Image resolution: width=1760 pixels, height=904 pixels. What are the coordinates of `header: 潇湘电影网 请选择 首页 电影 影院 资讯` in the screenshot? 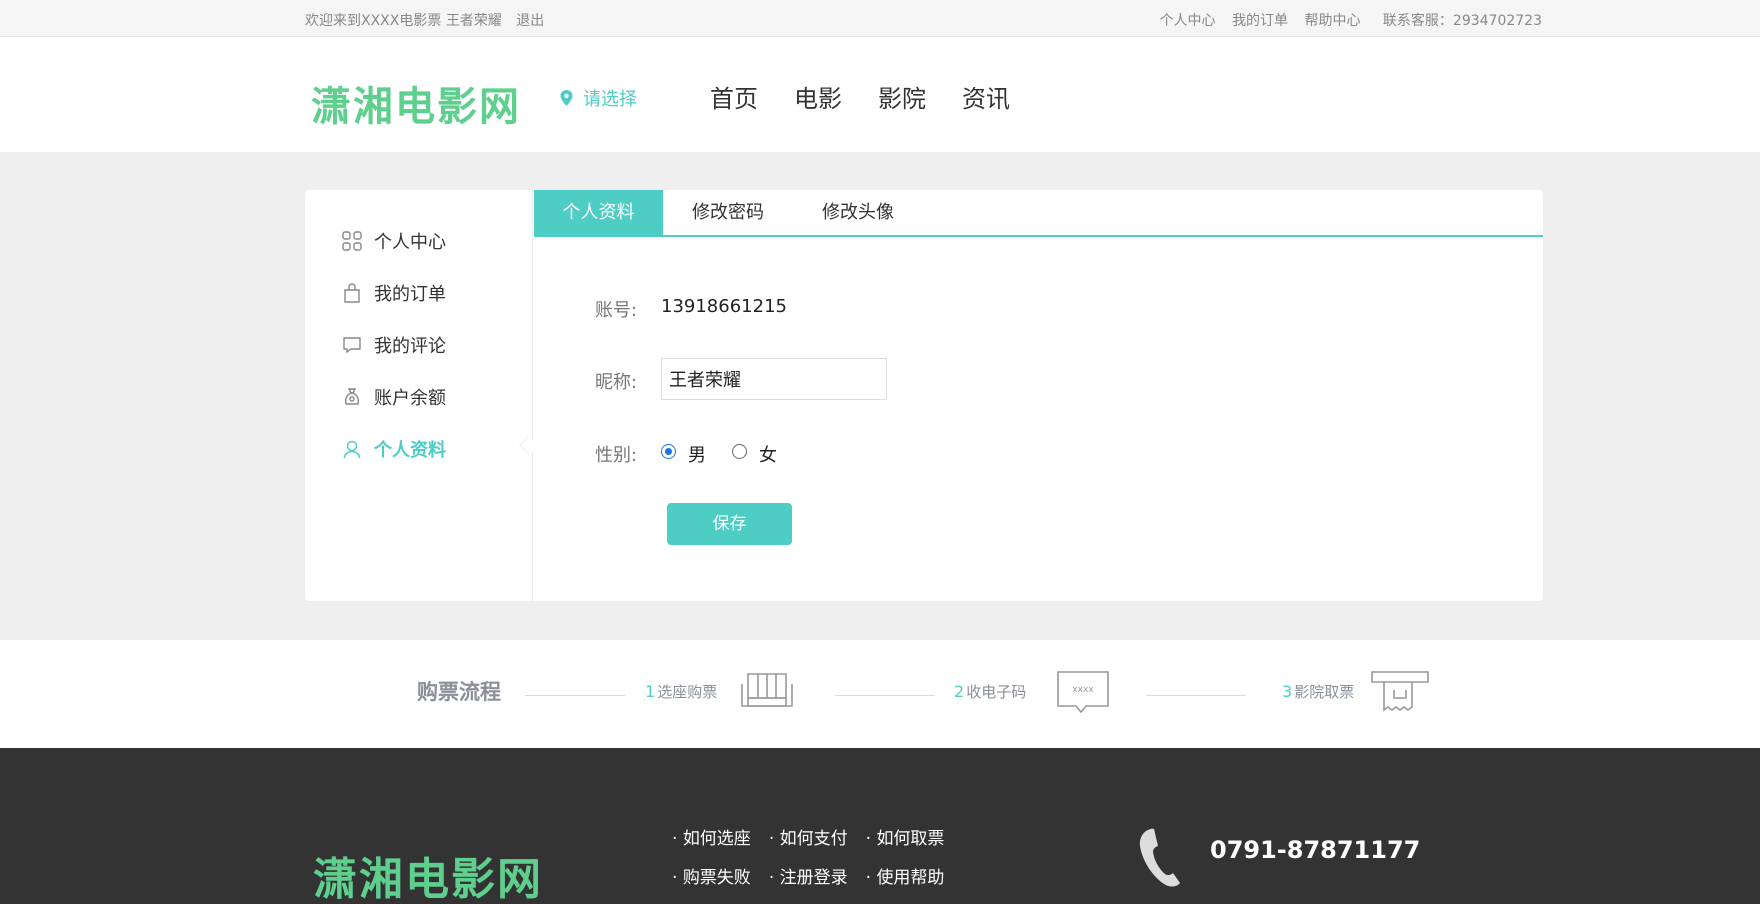 It's located at (880, 94).